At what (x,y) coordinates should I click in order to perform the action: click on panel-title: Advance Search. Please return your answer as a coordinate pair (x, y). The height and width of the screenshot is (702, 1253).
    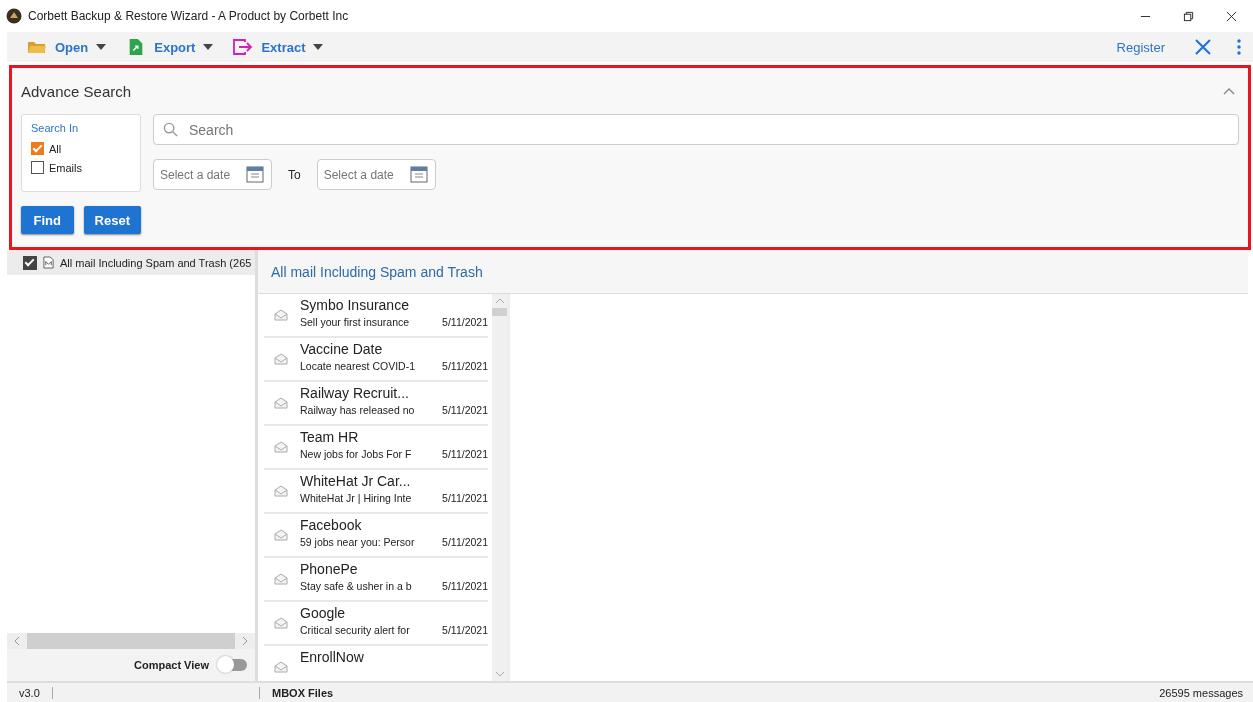
    Looking at the image, I should click on (76, 91).